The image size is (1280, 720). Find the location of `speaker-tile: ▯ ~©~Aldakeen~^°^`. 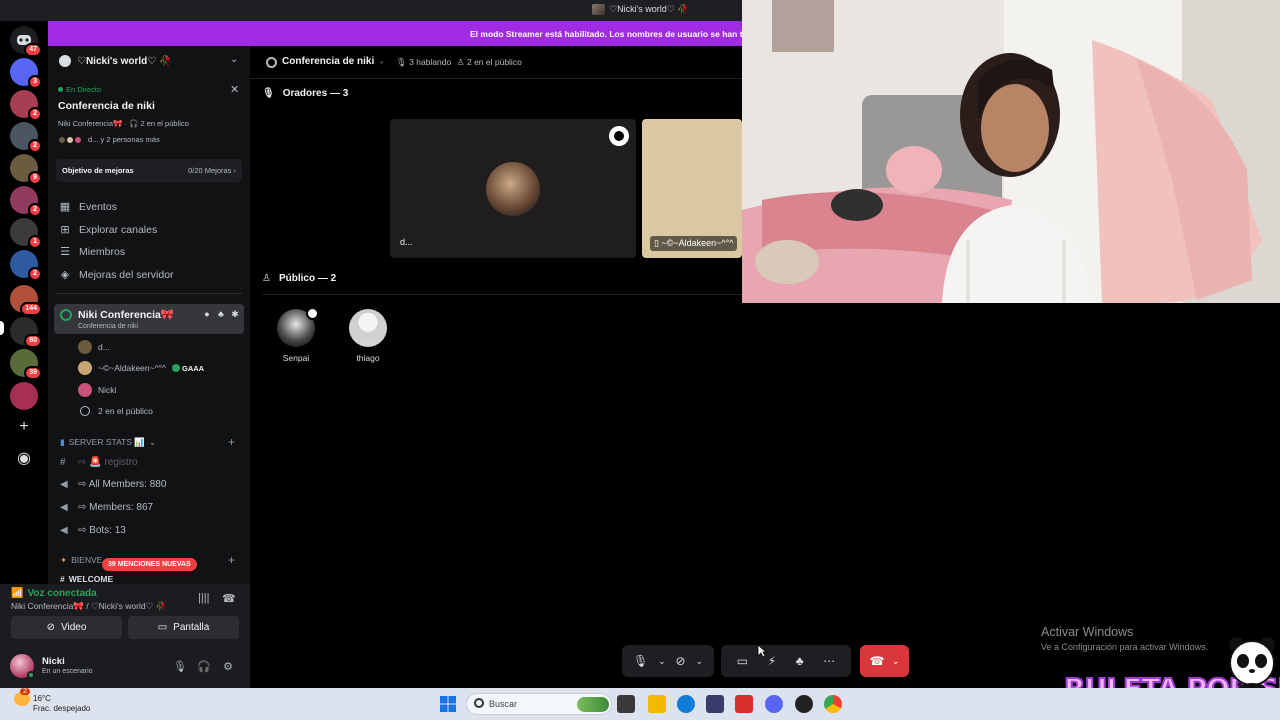

speaker-tile: ▯ ~©~Aldakeen~^°^ is located at coordinates (692, 188).